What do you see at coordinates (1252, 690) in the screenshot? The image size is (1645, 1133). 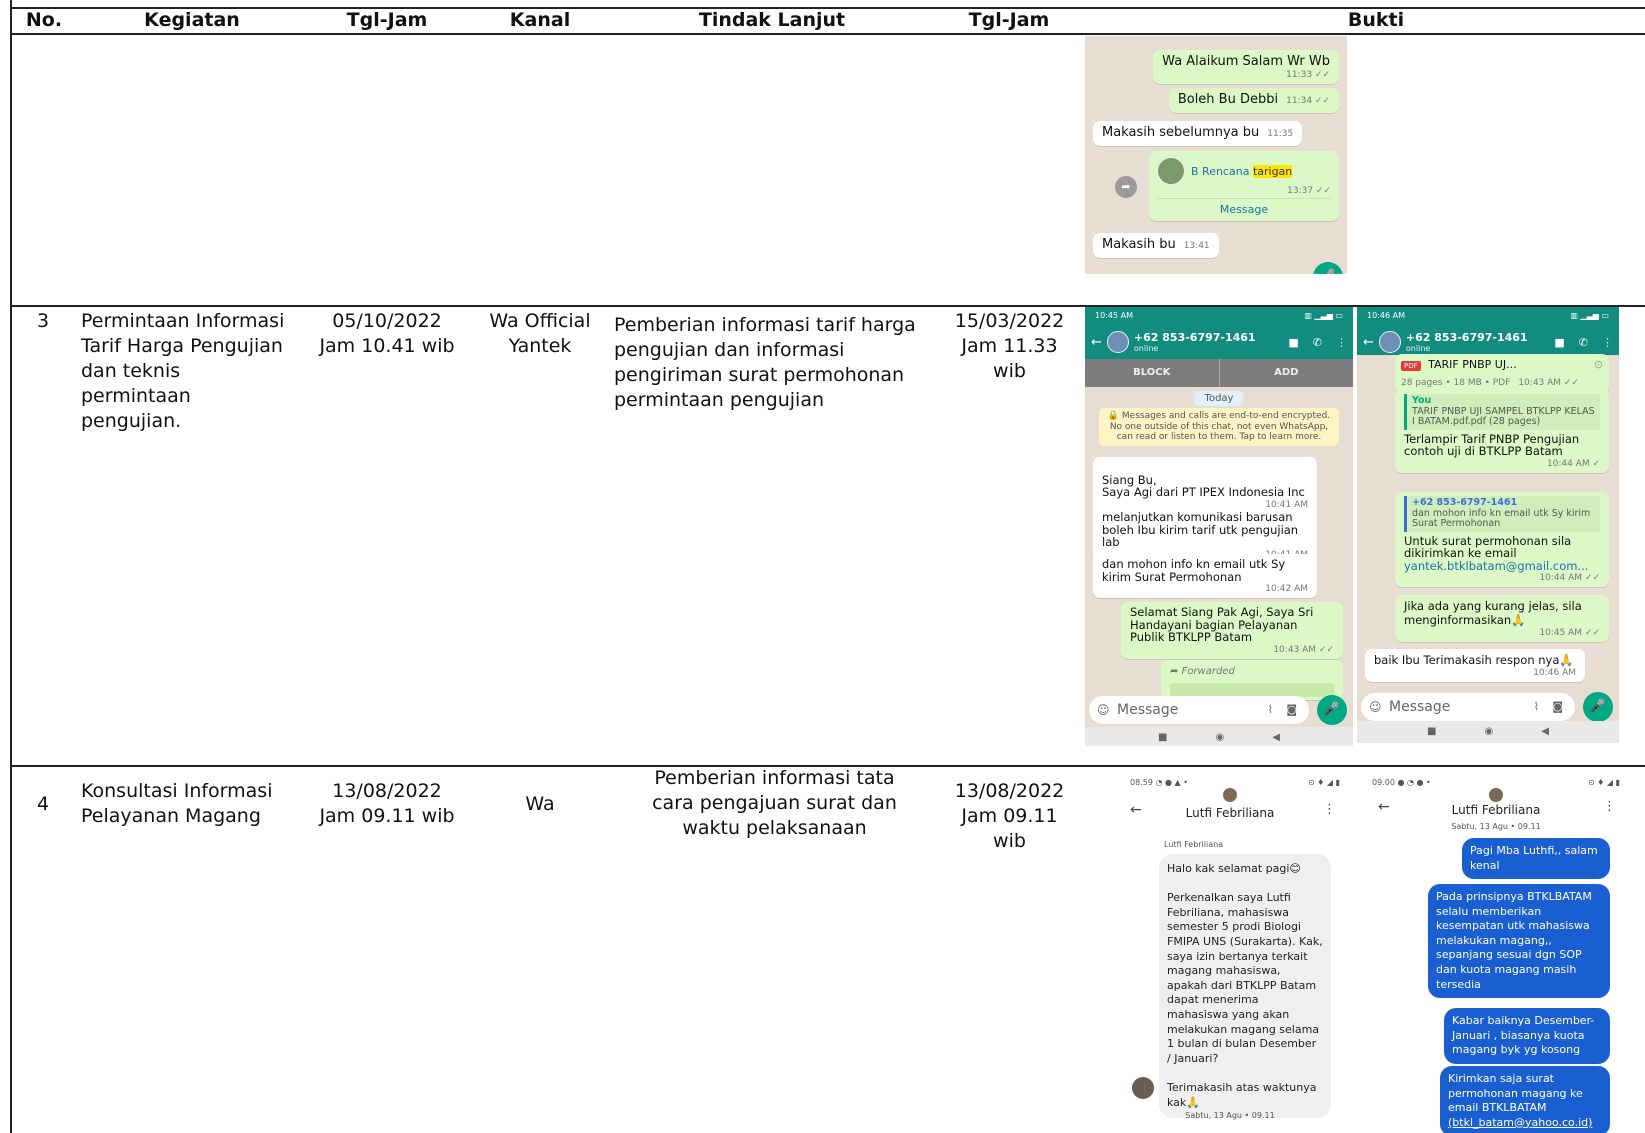 I see `attachment-preview` at bounding box center [1252, 690].